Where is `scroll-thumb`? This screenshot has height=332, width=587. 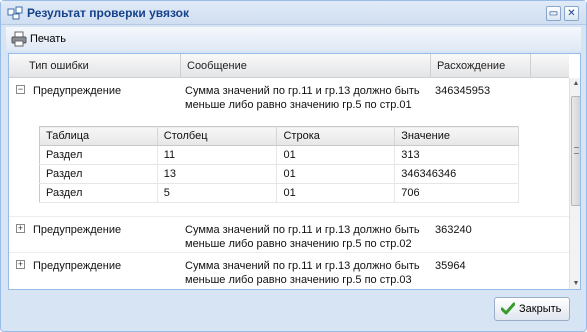 scroll-thumb is located at coordinates (575, 151).